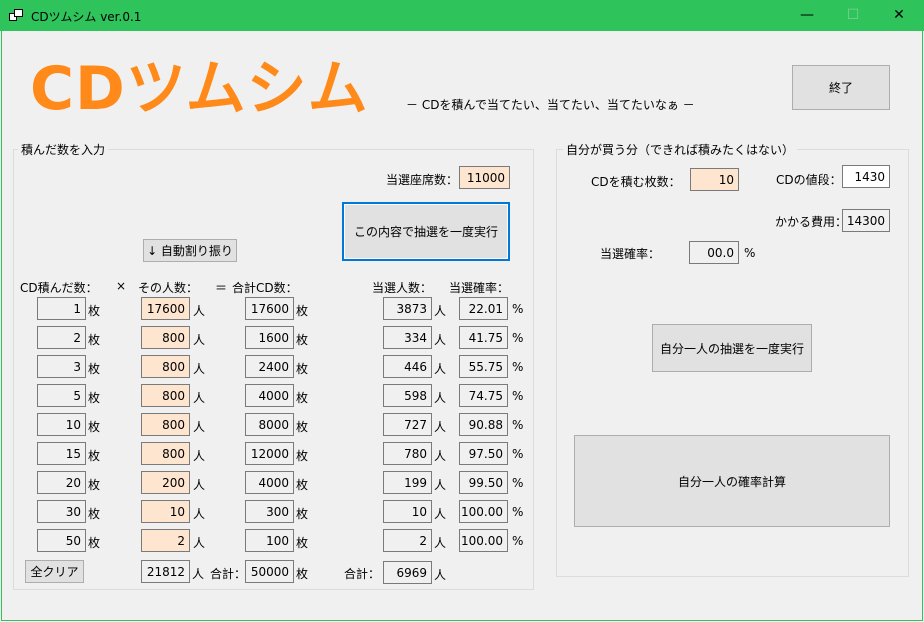 This screenshot has width=924, height=622. What do you see at coordinates (190, 250) in the screenshot?
I see `auto-assign-button: ↓ 自動割り振り` at bounding box center [190, 250].